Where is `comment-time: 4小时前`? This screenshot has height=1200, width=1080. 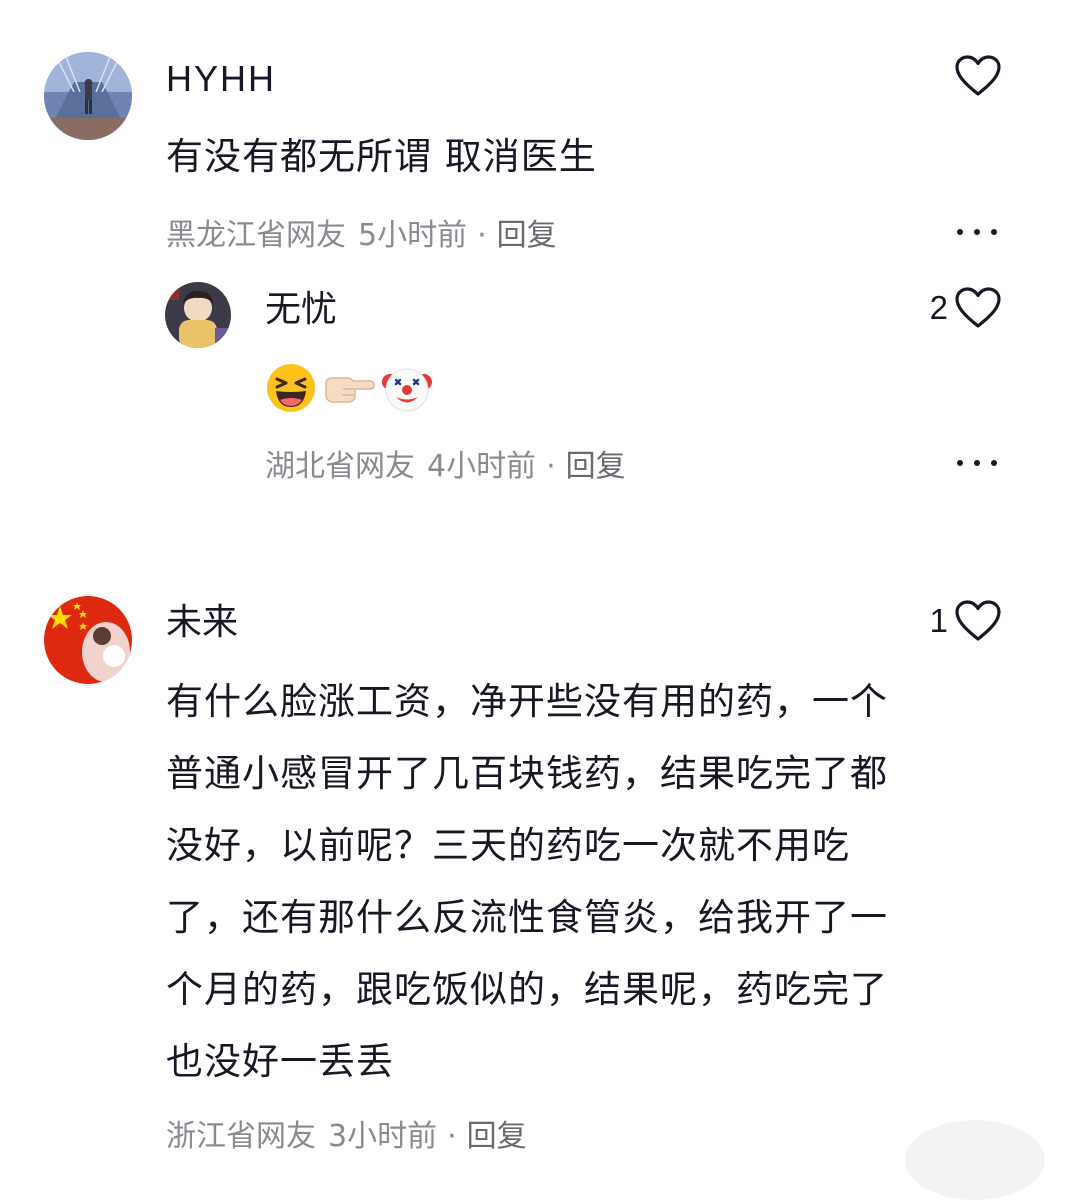 comment-time: 4小时前 is located at coordinates (482, 466).